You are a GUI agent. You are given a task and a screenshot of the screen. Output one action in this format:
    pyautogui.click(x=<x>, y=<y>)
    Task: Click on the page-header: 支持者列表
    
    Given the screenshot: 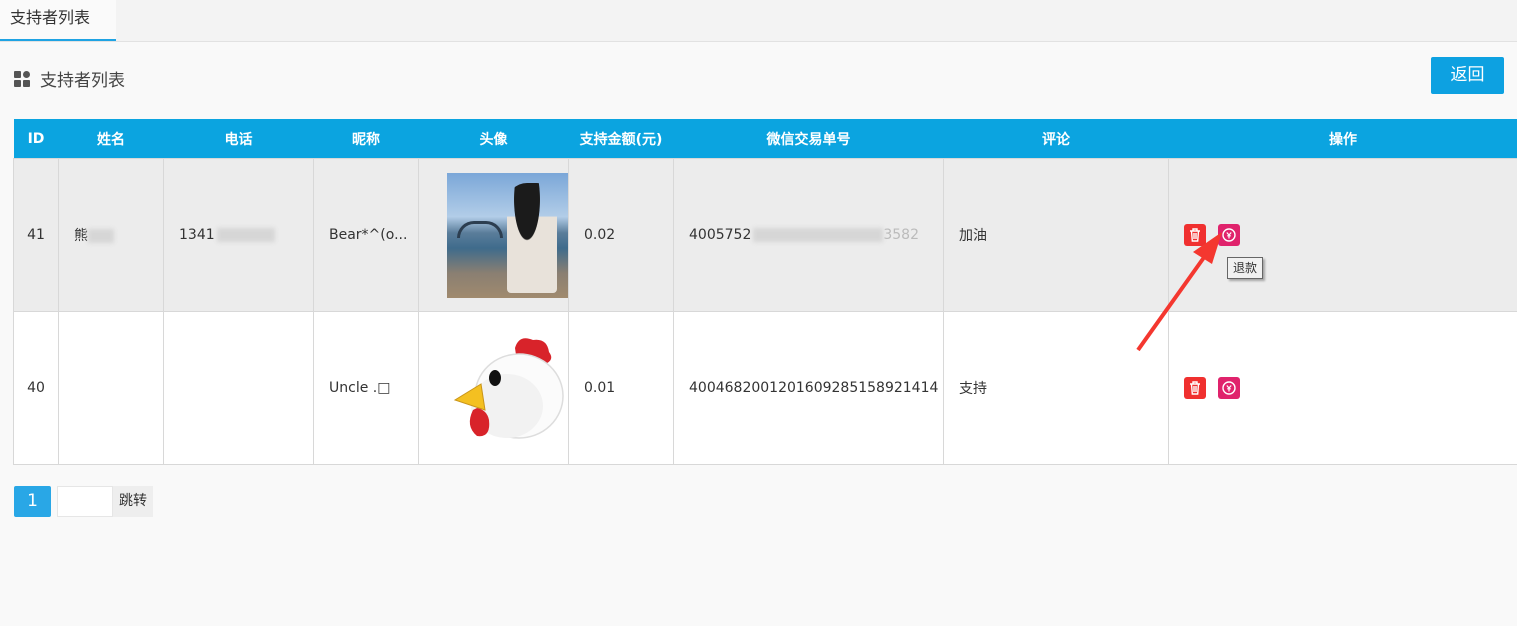 What is the action you would take?
    pyautogui.click(x=69, y=78)
    